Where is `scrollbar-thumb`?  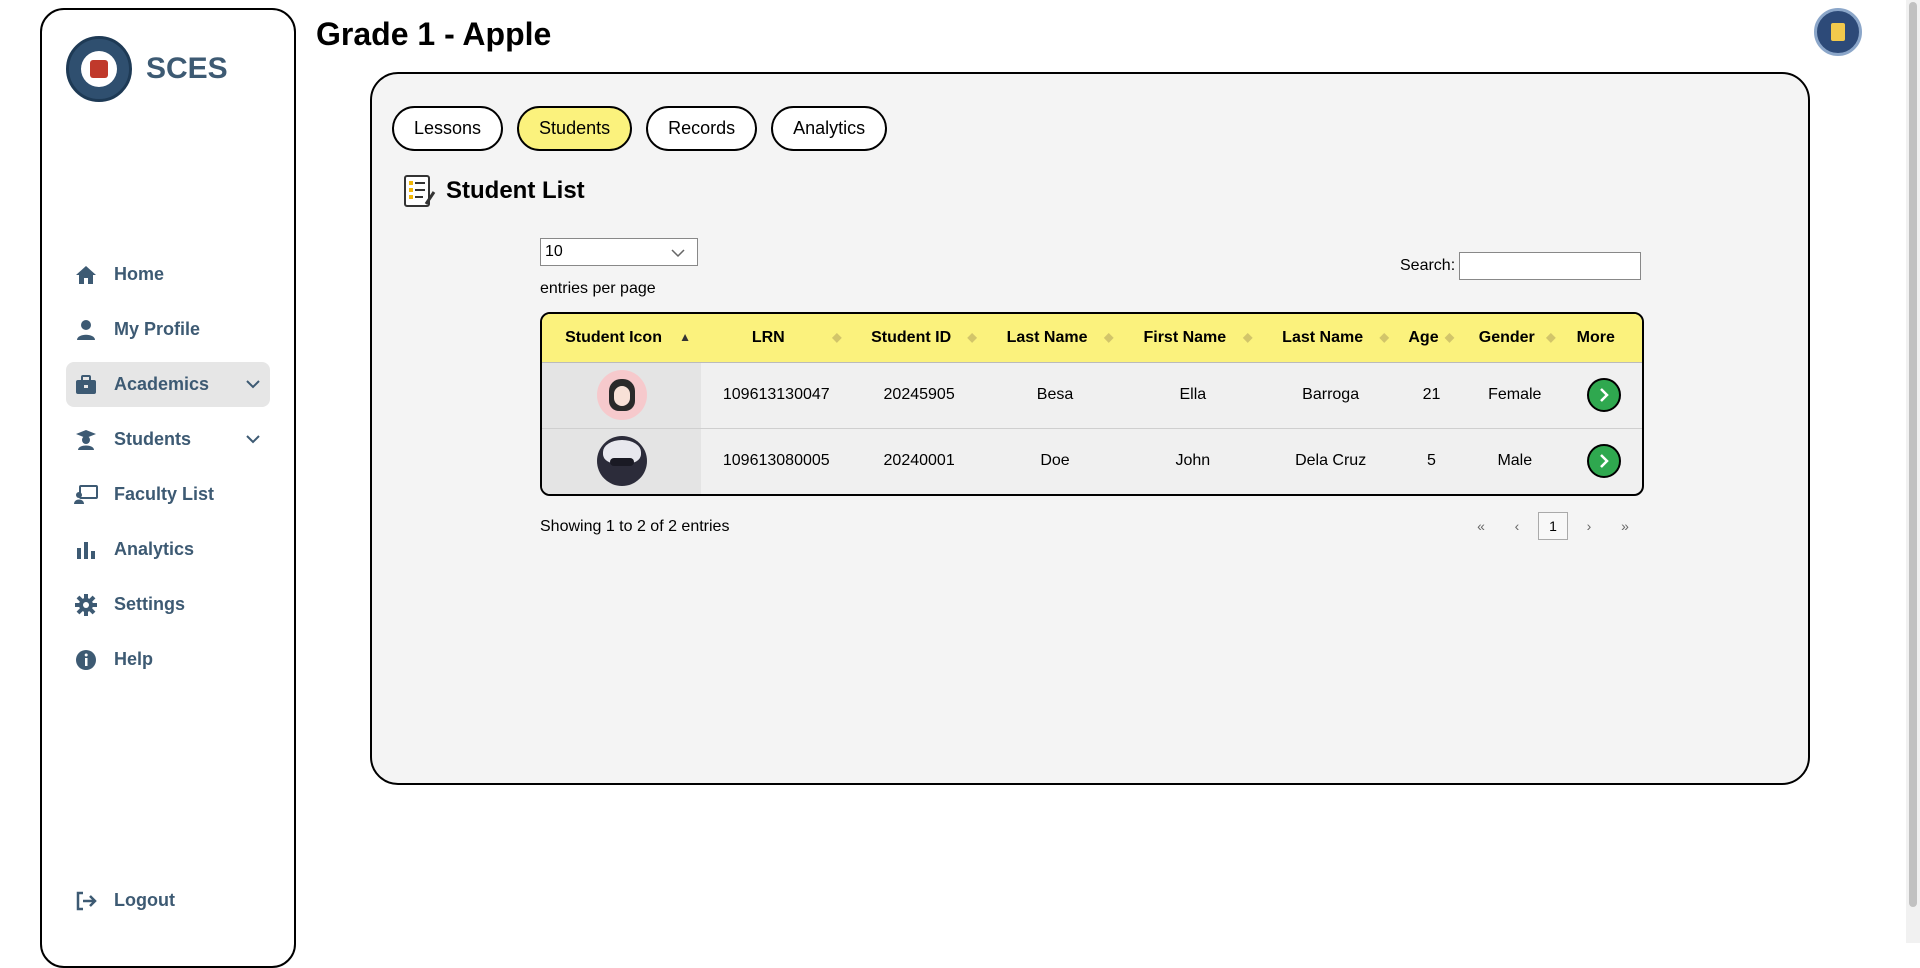 scrollbar-thumb is located at coordinates (1913, 454).